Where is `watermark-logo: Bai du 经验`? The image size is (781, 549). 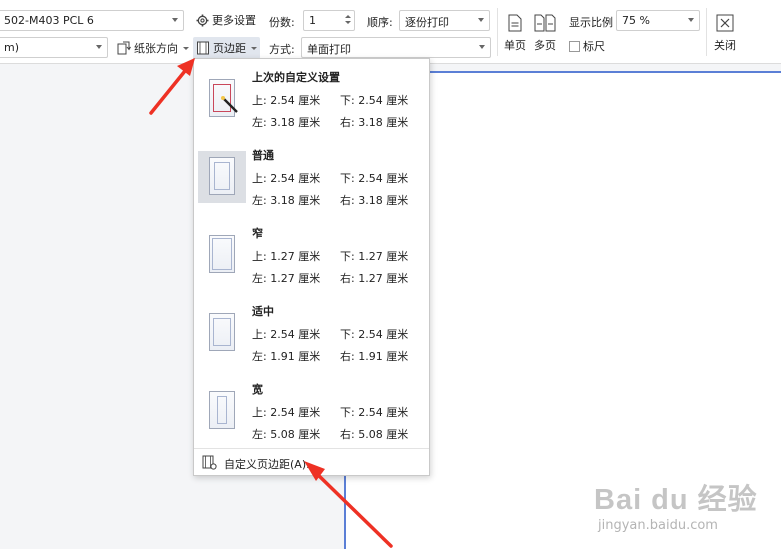 watermark-logo: Bai du 经验 is located at coordinates (676, 500).